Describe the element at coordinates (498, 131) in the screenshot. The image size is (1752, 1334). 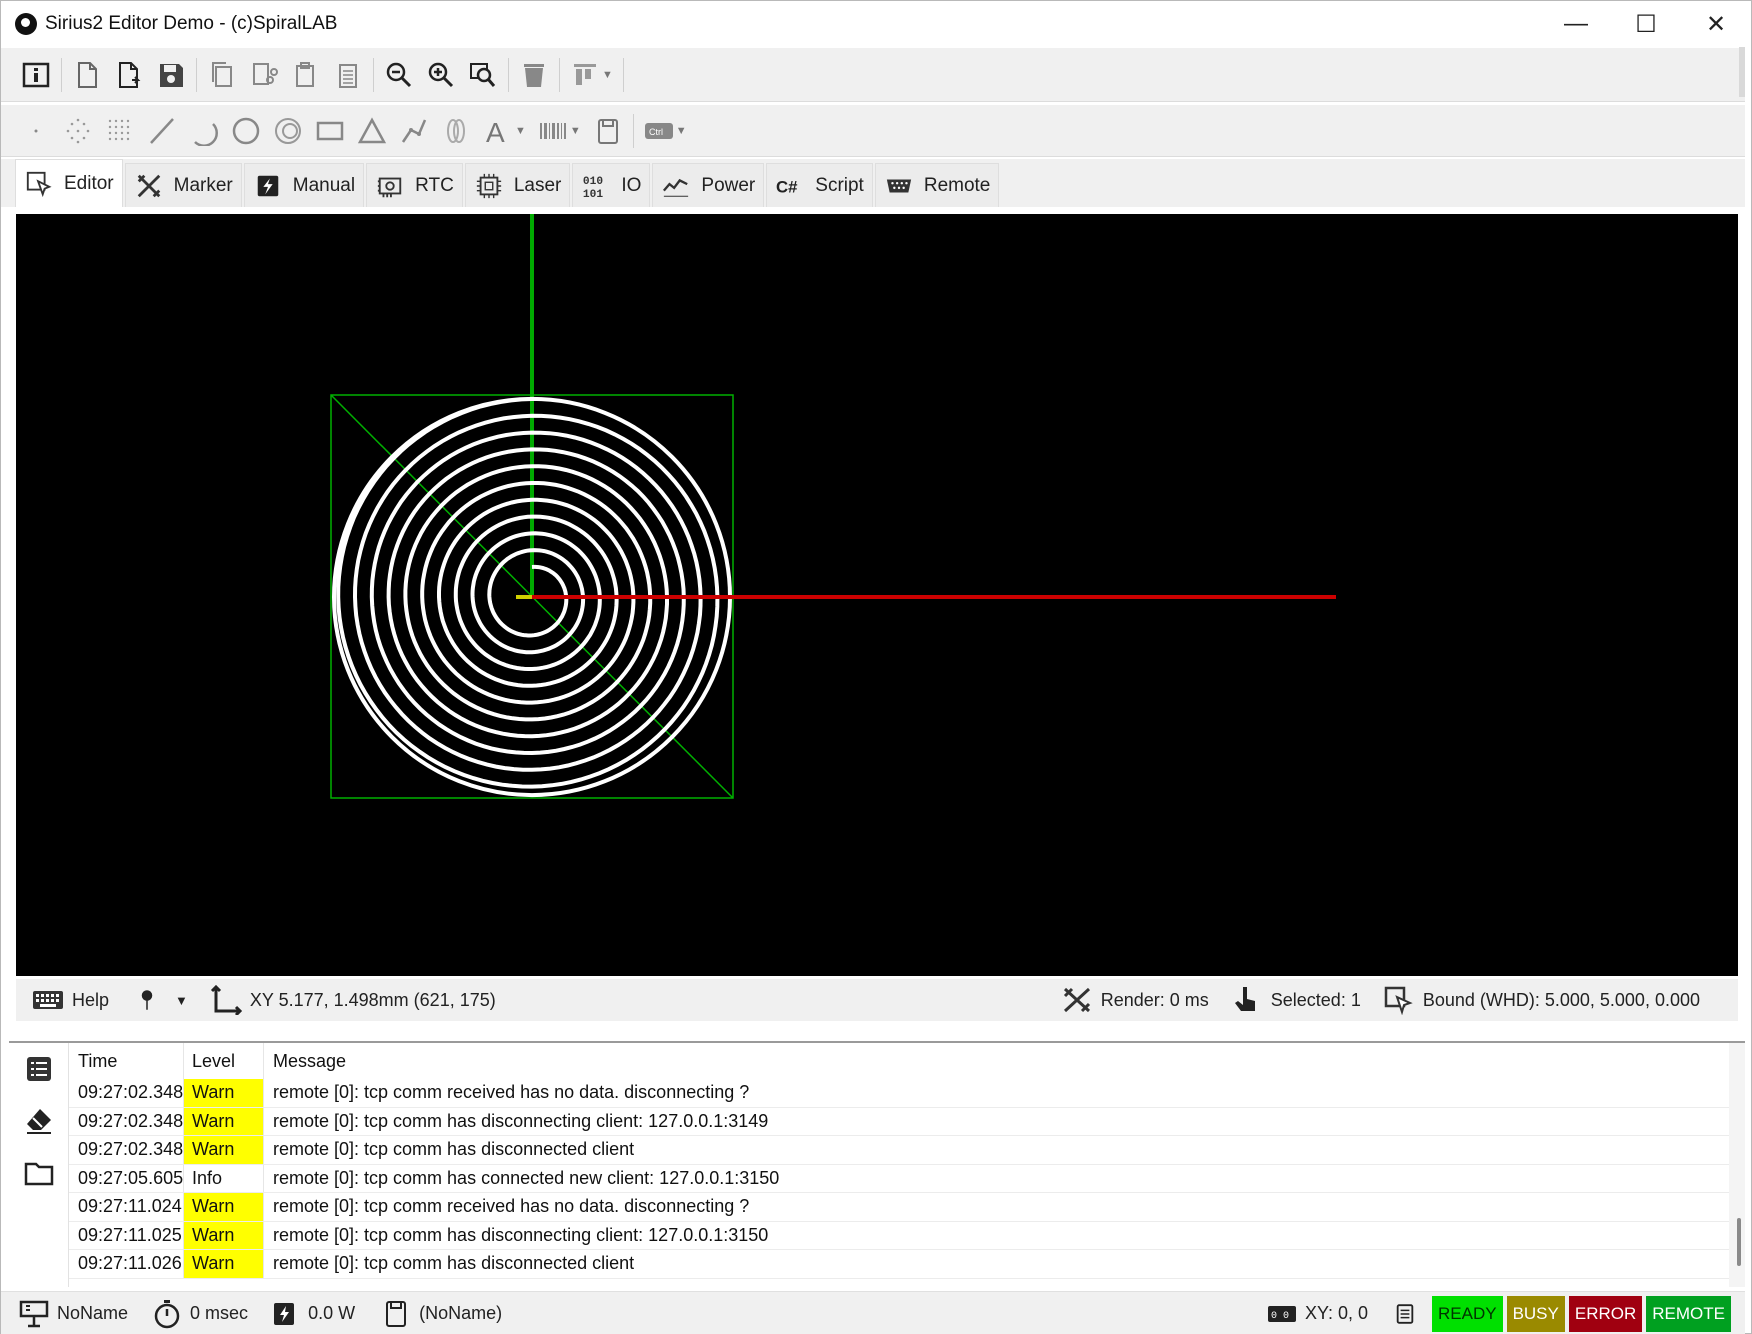
I see `text-icon: A` at that location.